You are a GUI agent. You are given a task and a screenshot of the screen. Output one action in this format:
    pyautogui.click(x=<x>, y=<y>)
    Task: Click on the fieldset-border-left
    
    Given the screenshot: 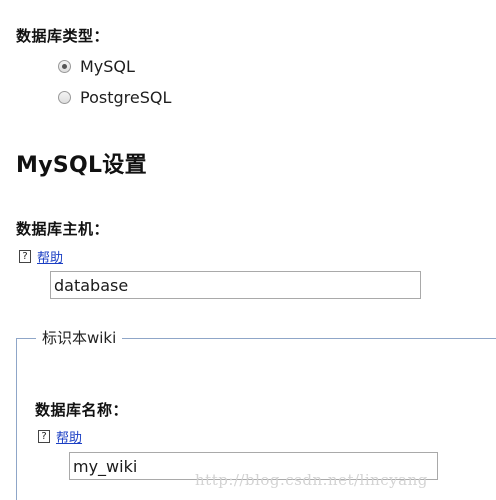 What is the action you would take?
    pyautogui.click(x=16, y=419)
    